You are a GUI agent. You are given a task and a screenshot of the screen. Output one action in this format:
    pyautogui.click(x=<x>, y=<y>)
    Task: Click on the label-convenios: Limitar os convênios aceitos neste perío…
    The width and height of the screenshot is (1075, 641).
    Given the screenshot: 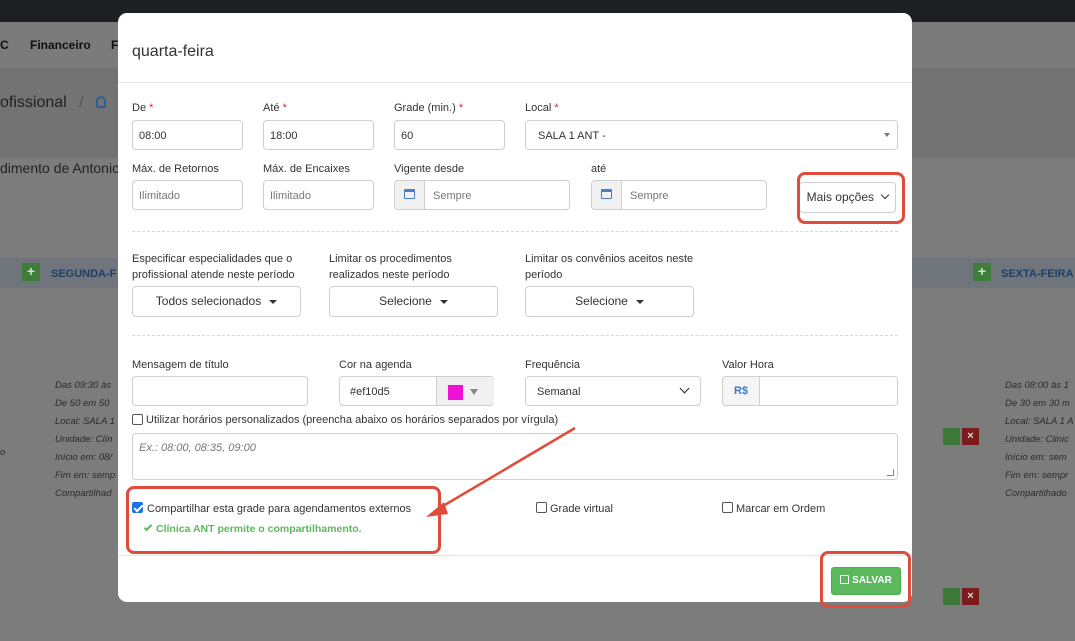 What is the action you would take?
    pyautogui.click(x=609, y=267)
    